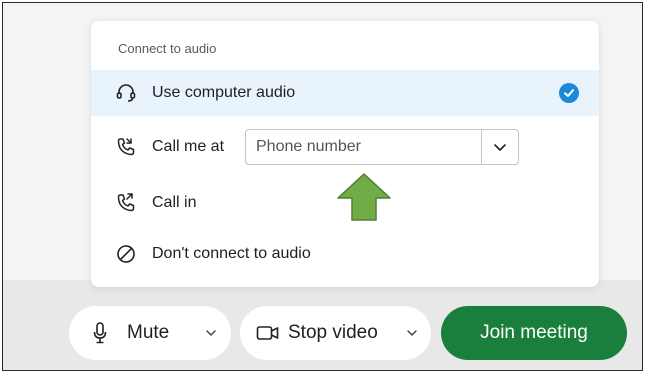 This screenshot has width=647, height=375. I want to click on phone-number-input, so click(363, 147).